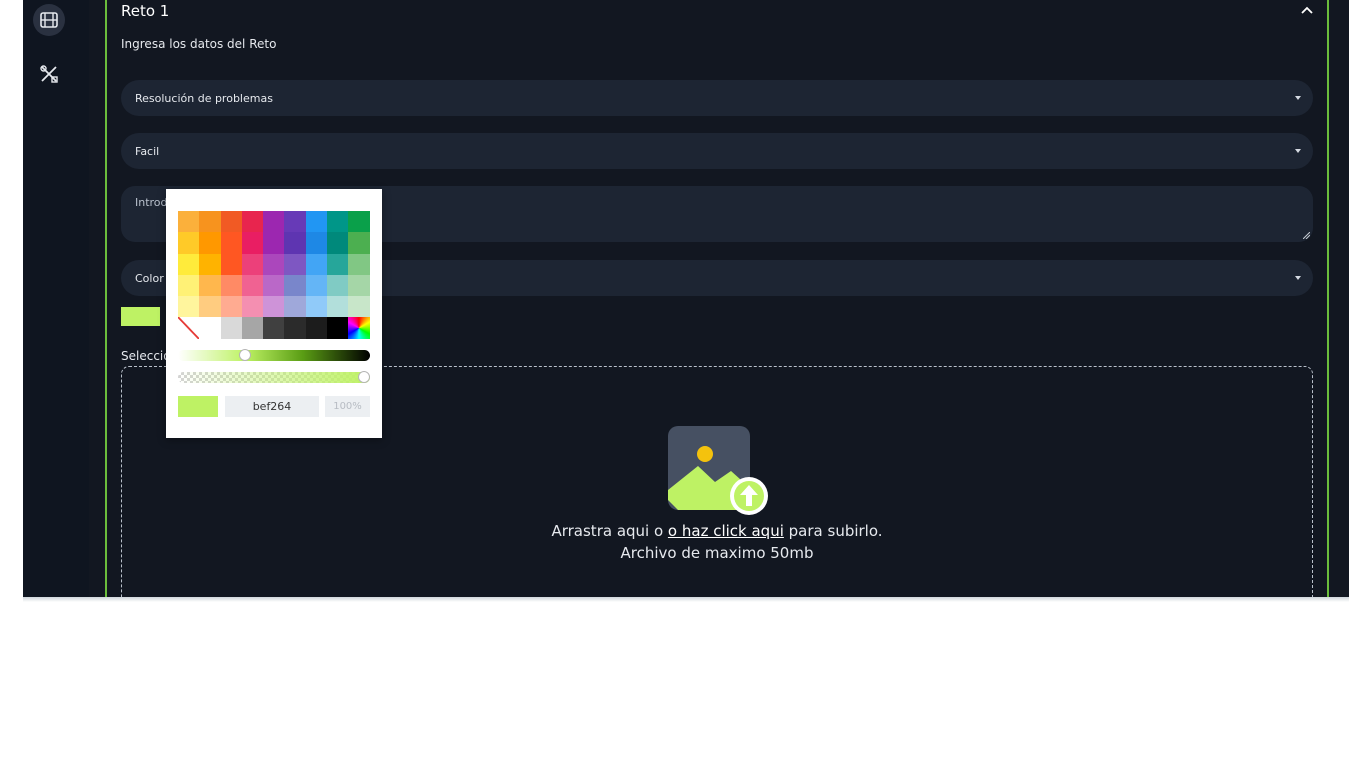  Describe the element at coordinates (1307, 10) in the screenshot. I see `chevron-up-icon` at that location.